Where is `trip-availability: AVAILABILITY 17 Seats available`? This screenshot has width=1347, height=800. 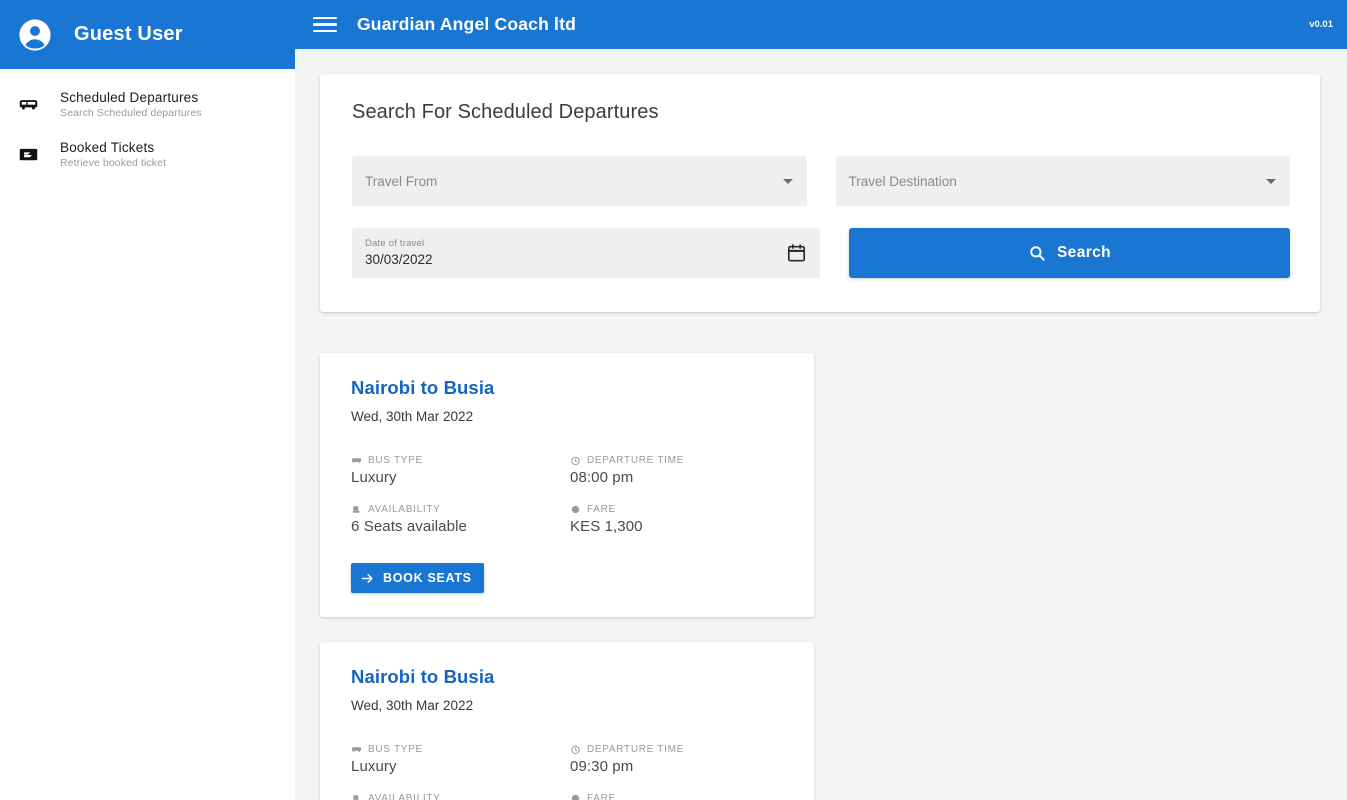 trip-availability: AVAILABILITY 17 Seats available is located at coordinates (460, 796).